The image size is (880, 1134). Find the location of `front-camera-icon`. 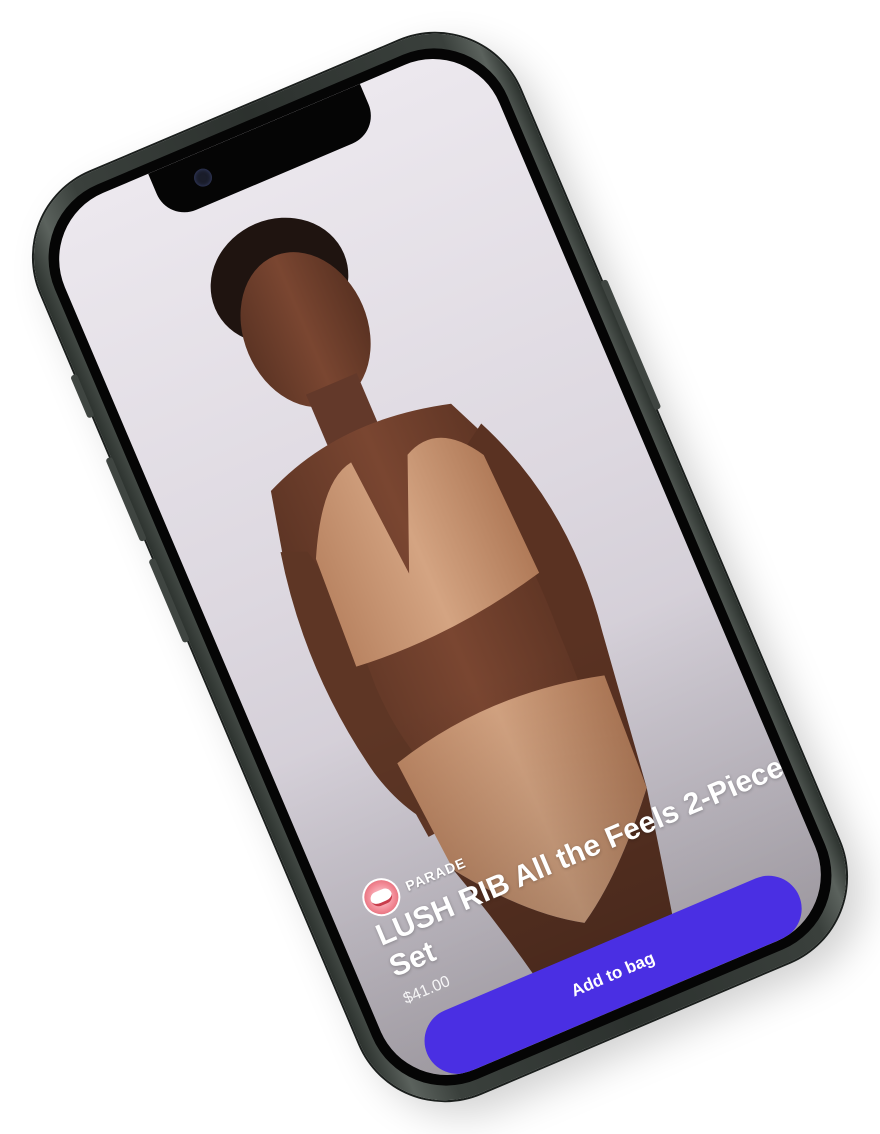

front-camera-icon is located at coordinates (203, 177).